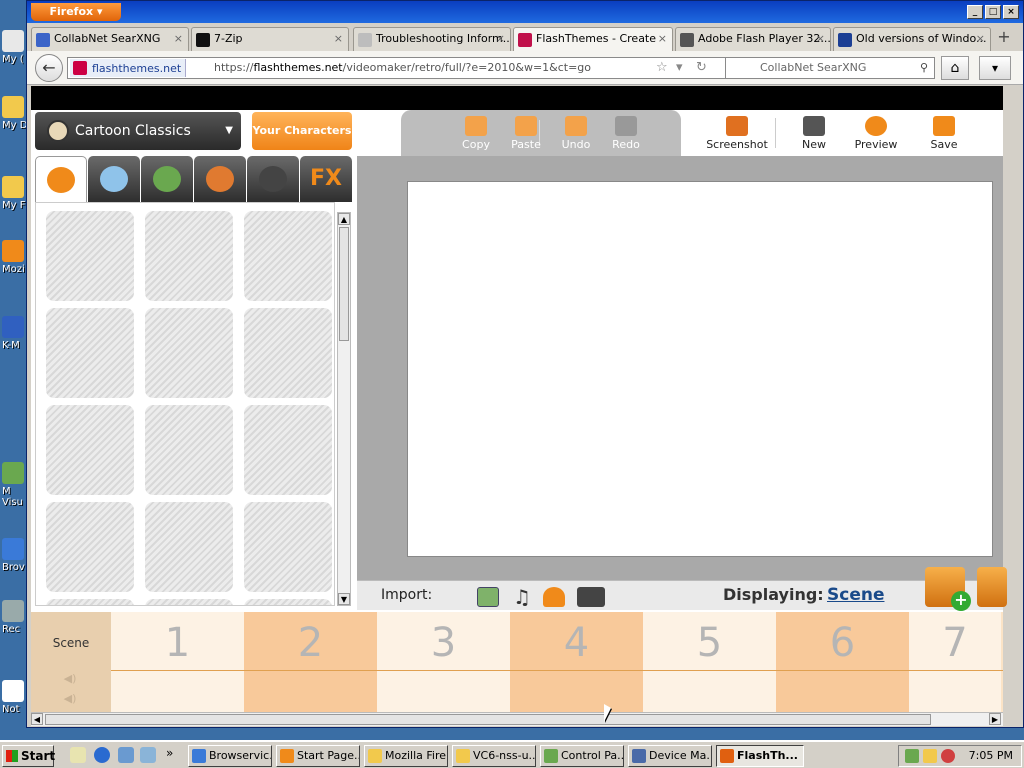 This screenshot has height=768, width=1024. I want to click on timeline-frame: 1, so click(177, 641).